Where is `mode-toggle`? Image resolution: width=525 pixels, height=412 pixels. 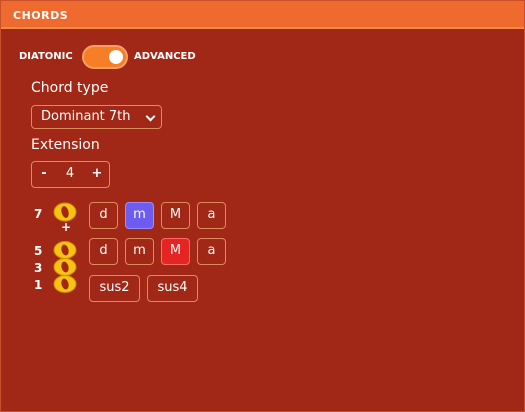 mode-toggle is located at coordinates (105, 57).